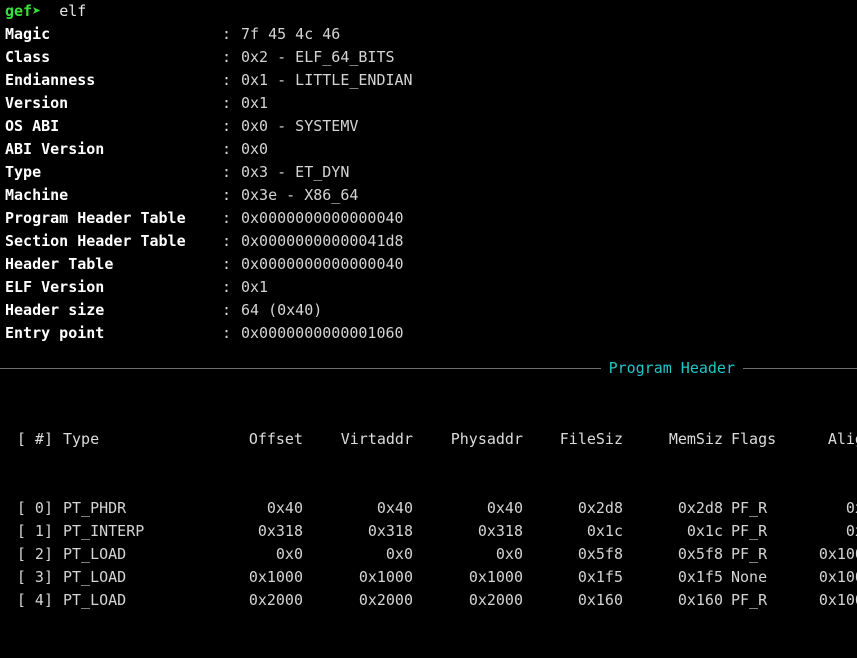 Image resolution: width=857 pixels, height=658 pixels. Describe the element at coordinates (95, 577) in the screenshot. I see `cell-type: PT_LOAD` at that location.